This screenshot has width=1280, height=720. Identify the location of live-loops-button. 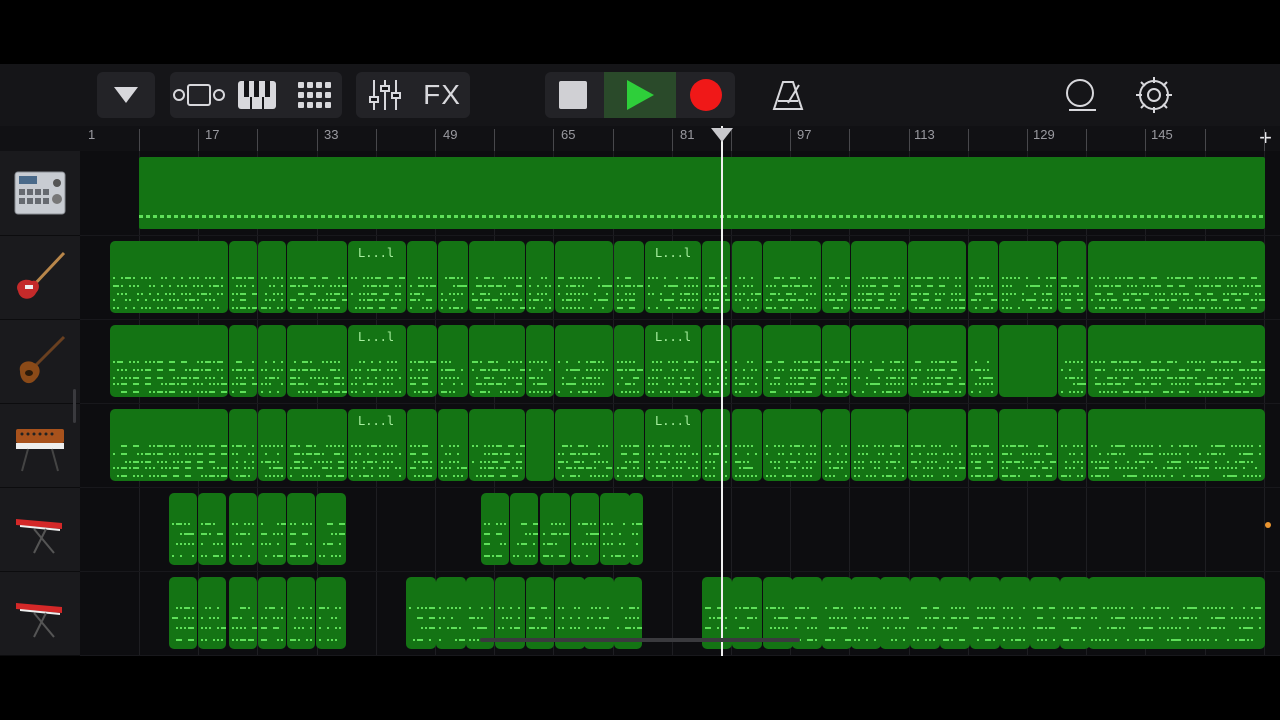
(315, 95).